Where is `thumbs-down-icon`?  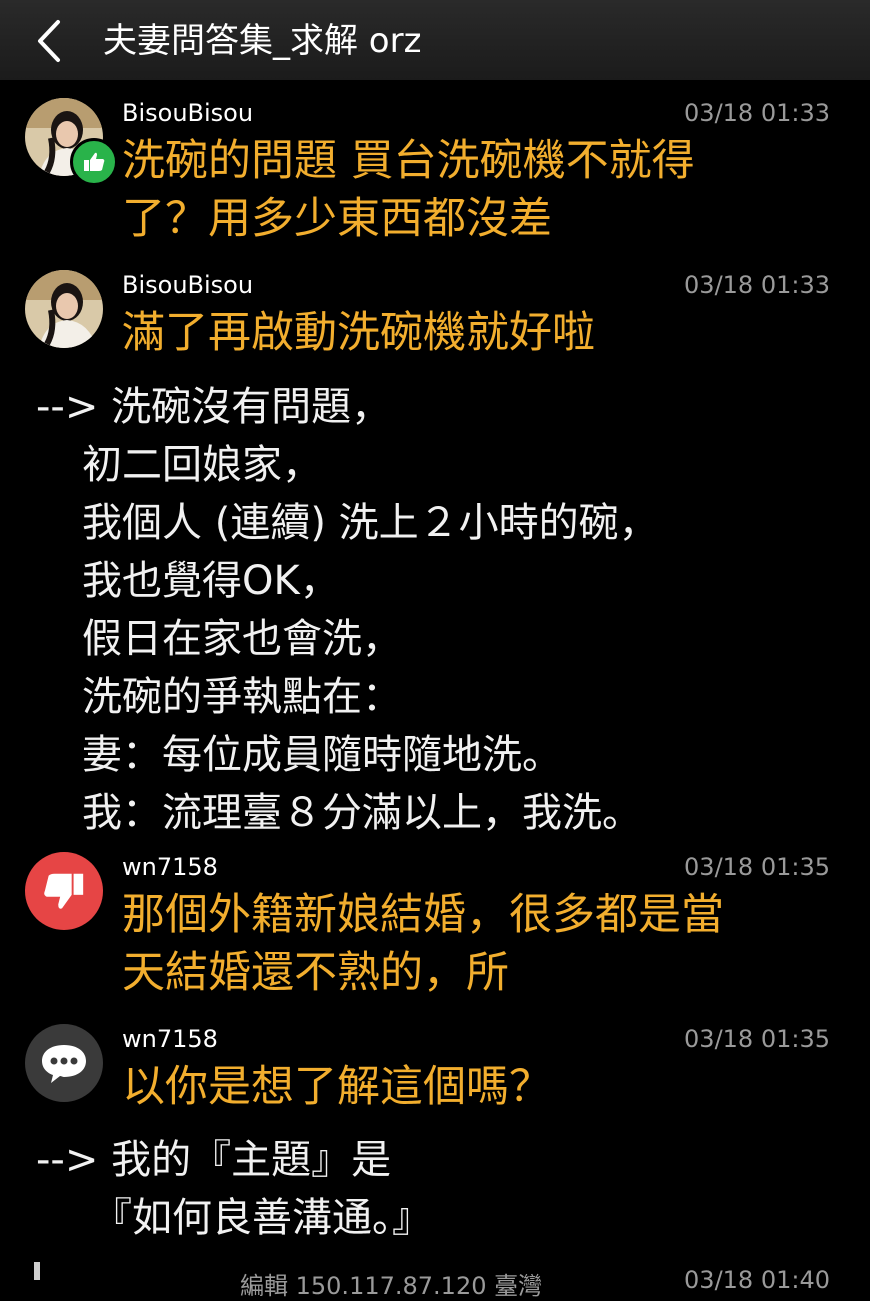
thumbs-down-icon is located at coordinates (64, 891).